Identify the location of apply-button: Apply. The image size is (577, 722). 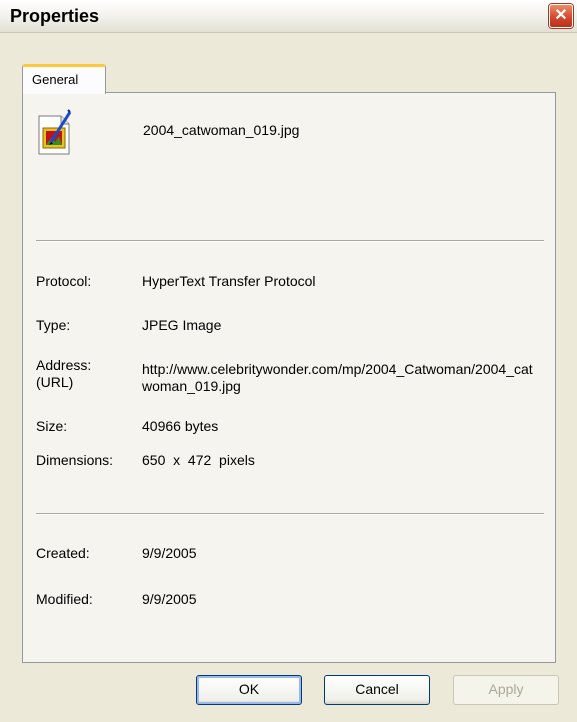
(506, 690).